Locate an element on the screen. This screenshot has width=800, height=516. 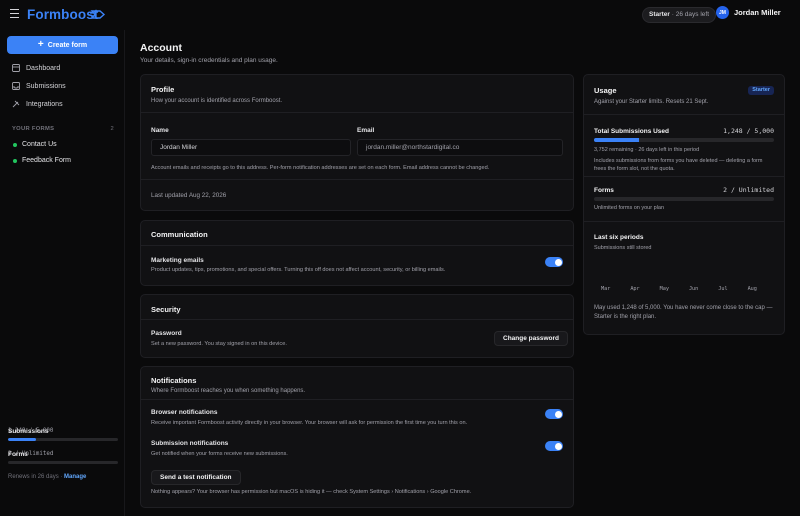
user-name: Jordan Miller is located at coordinates (757, 12).